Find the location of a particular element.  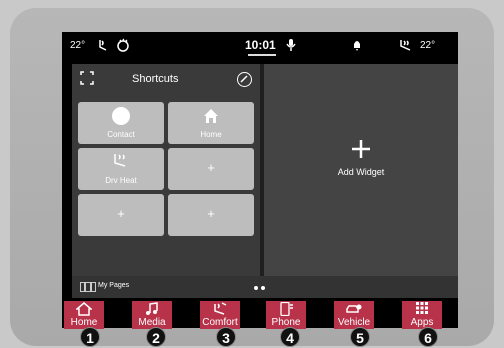

comfort-seat-icon is located at coordinates (220, 308).